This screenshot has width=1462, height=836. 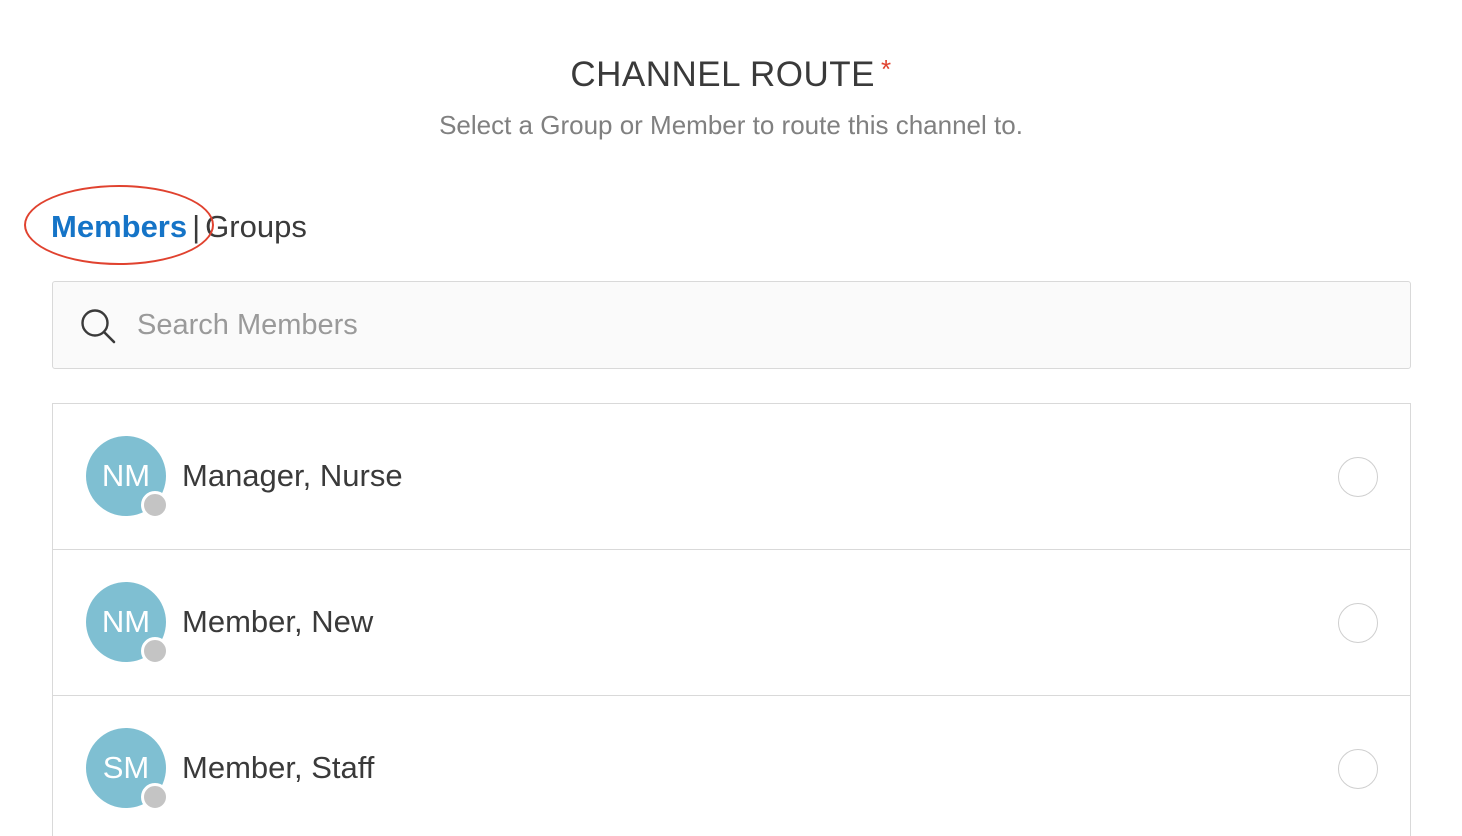 What do you see at coordinates (119, 226) in the screenshot?
I see `tab-members: Members` at bounding box center [119, 226].